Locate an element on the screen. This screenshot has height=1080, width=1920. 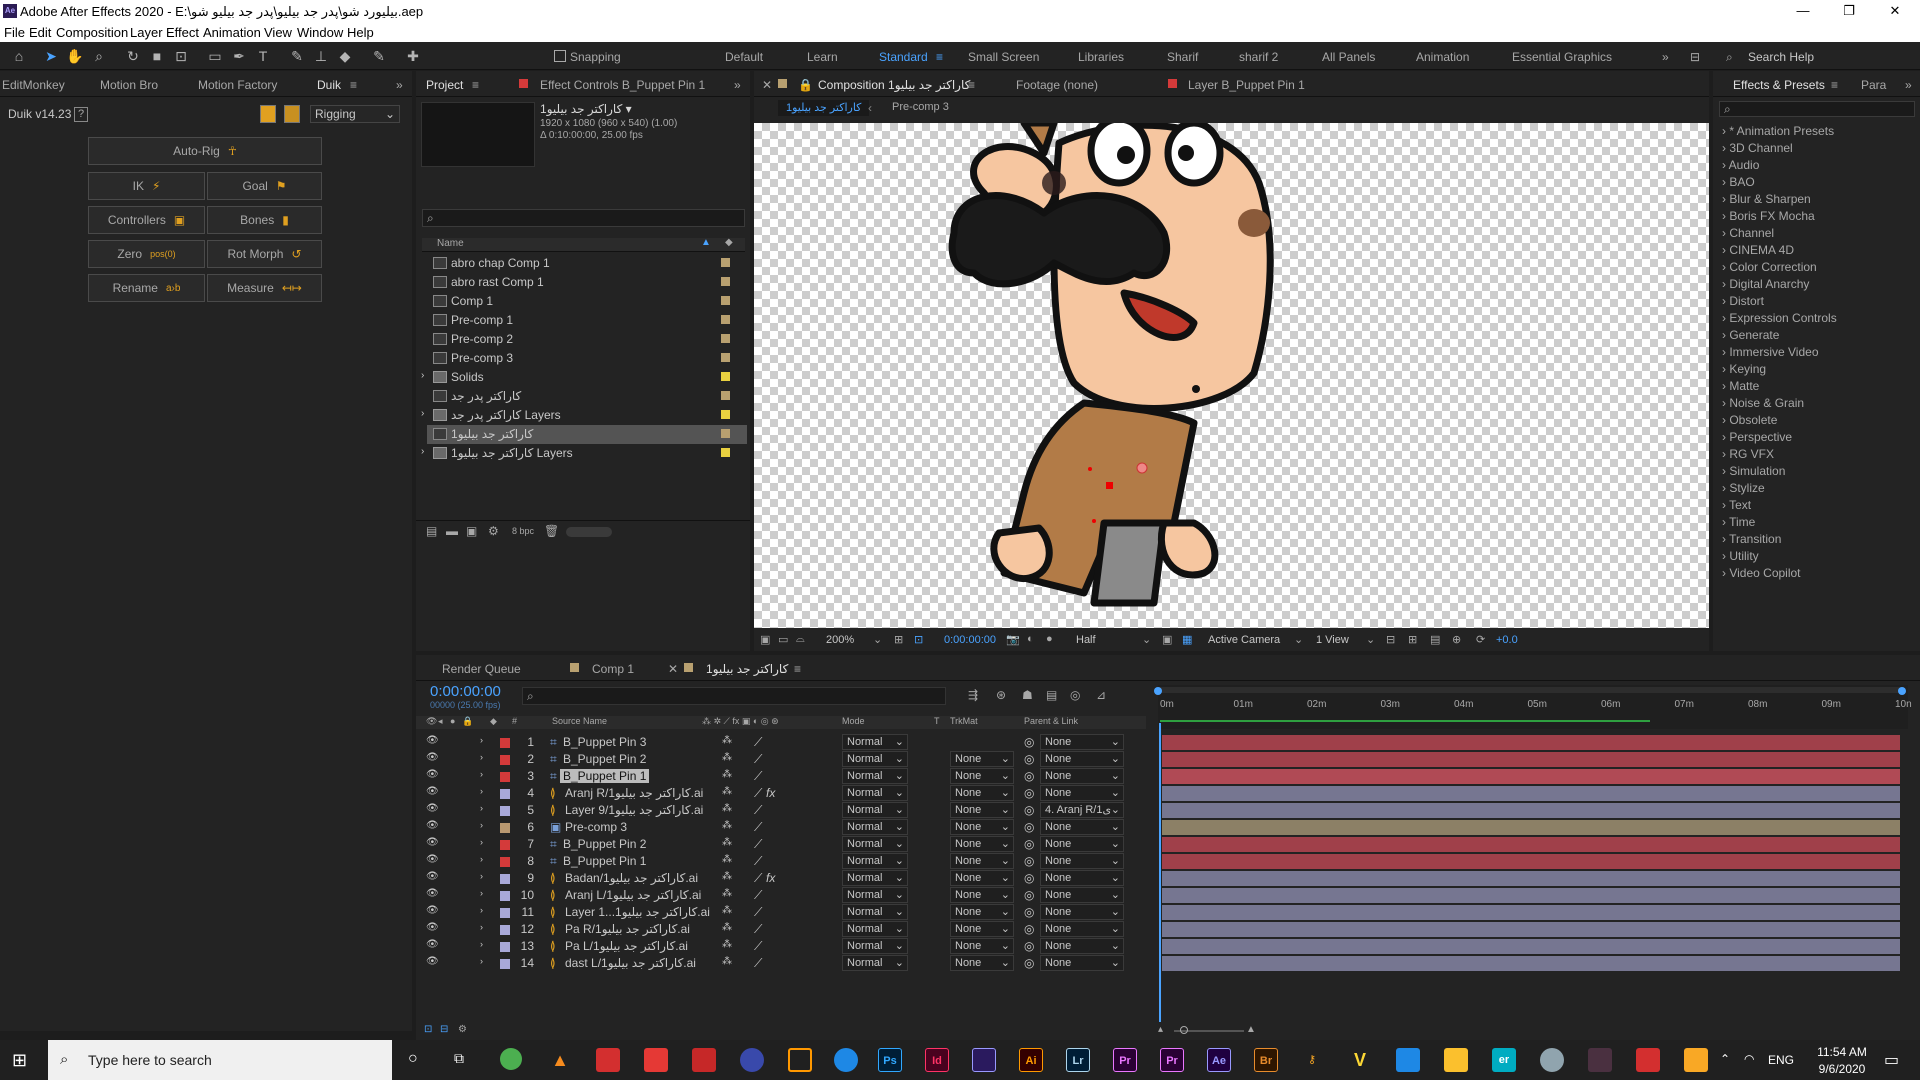
comp-flowchart-icon: ⇶ is located at coordinates (973, 695).